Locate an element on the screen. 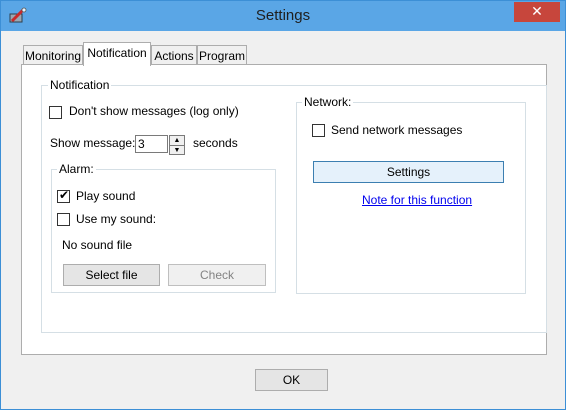  play-sound-label: Play sound is located at coordinates (106, 196).